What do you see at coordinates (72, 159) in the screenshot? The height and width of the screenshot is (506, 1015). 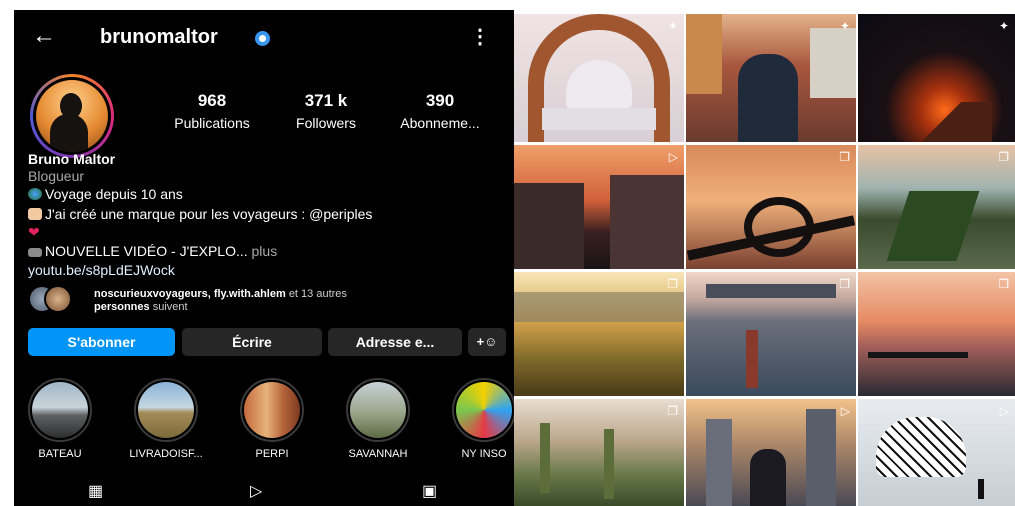 I see `display-name: Bruno Maltor` at bounding box center [72, 159].